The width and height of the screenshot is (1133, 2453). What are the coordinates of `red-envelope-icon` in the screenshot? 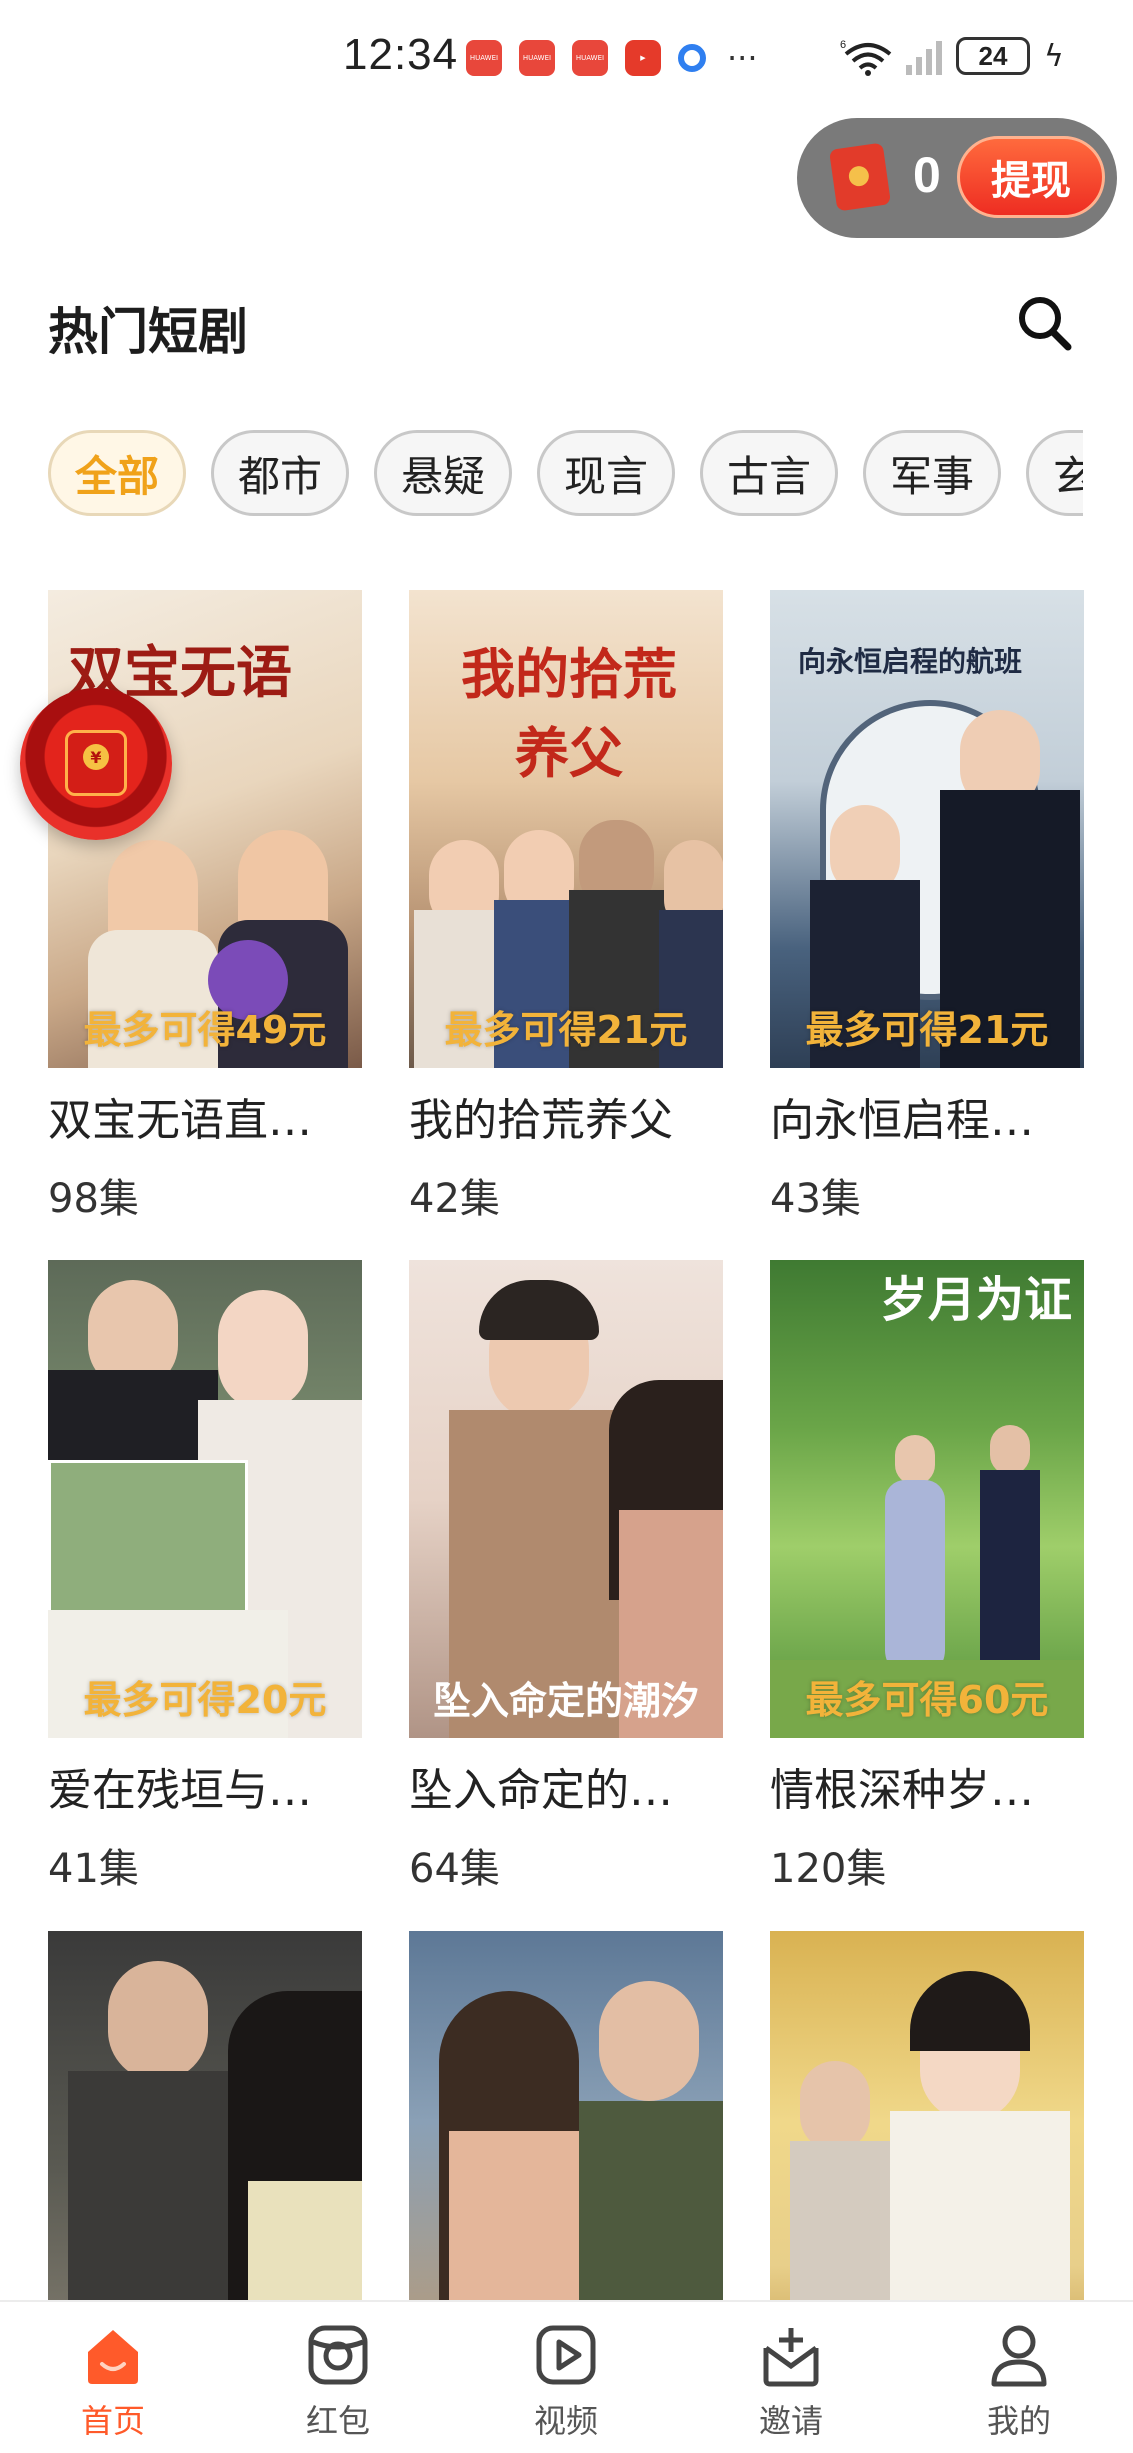 It's located at (860, 177).